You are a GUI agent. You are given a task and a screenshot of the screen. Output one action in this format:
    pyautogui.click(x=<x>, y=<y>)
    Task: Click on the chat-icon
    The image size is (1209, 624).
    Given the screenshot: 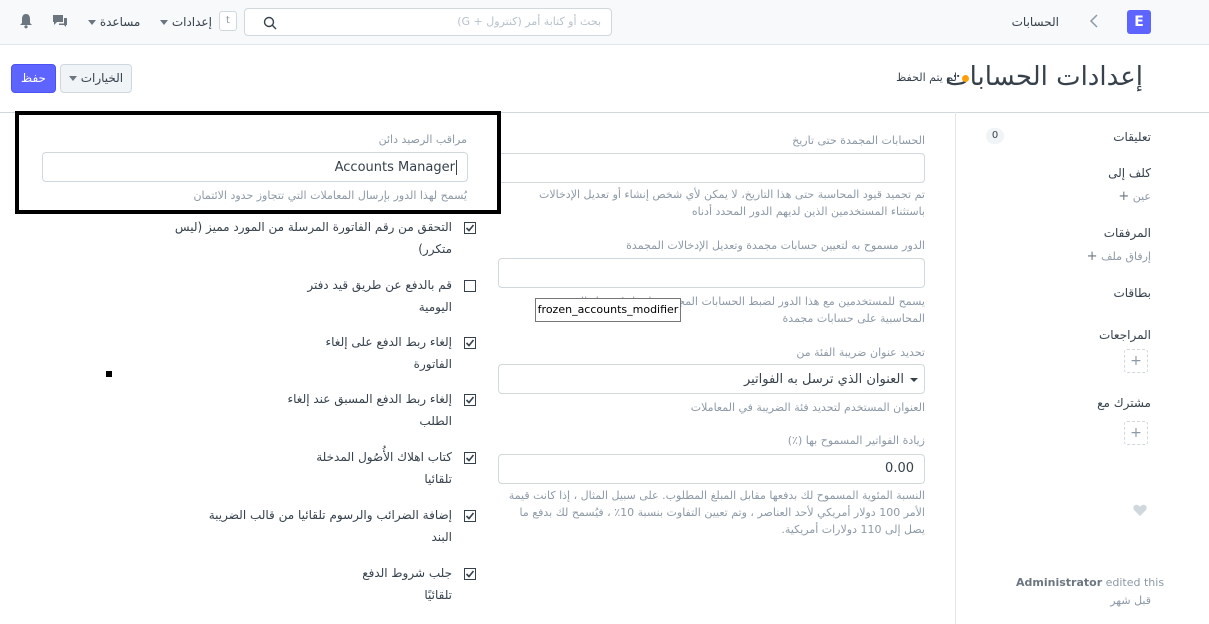 What is the action you would take?
    pyautogui.click(x=60, y=21)
    